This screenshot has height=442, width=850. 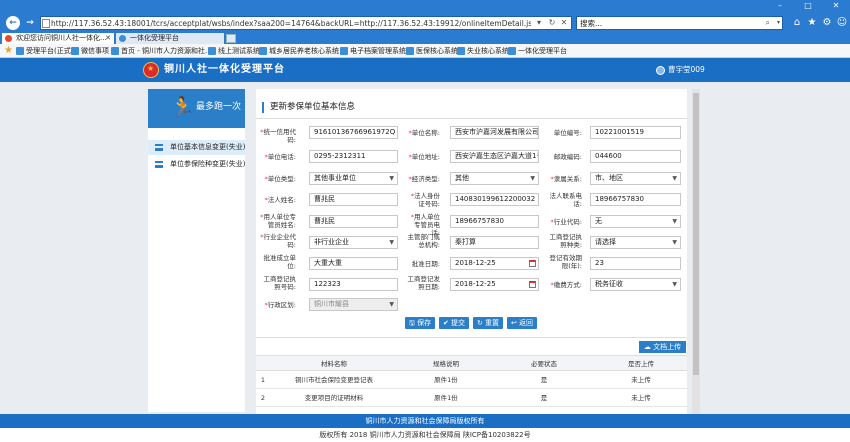 What do you see at coordinates (842, 23) in the screenshot?
I see `smiley-icon: ☺` at bounding box center [842, 23].